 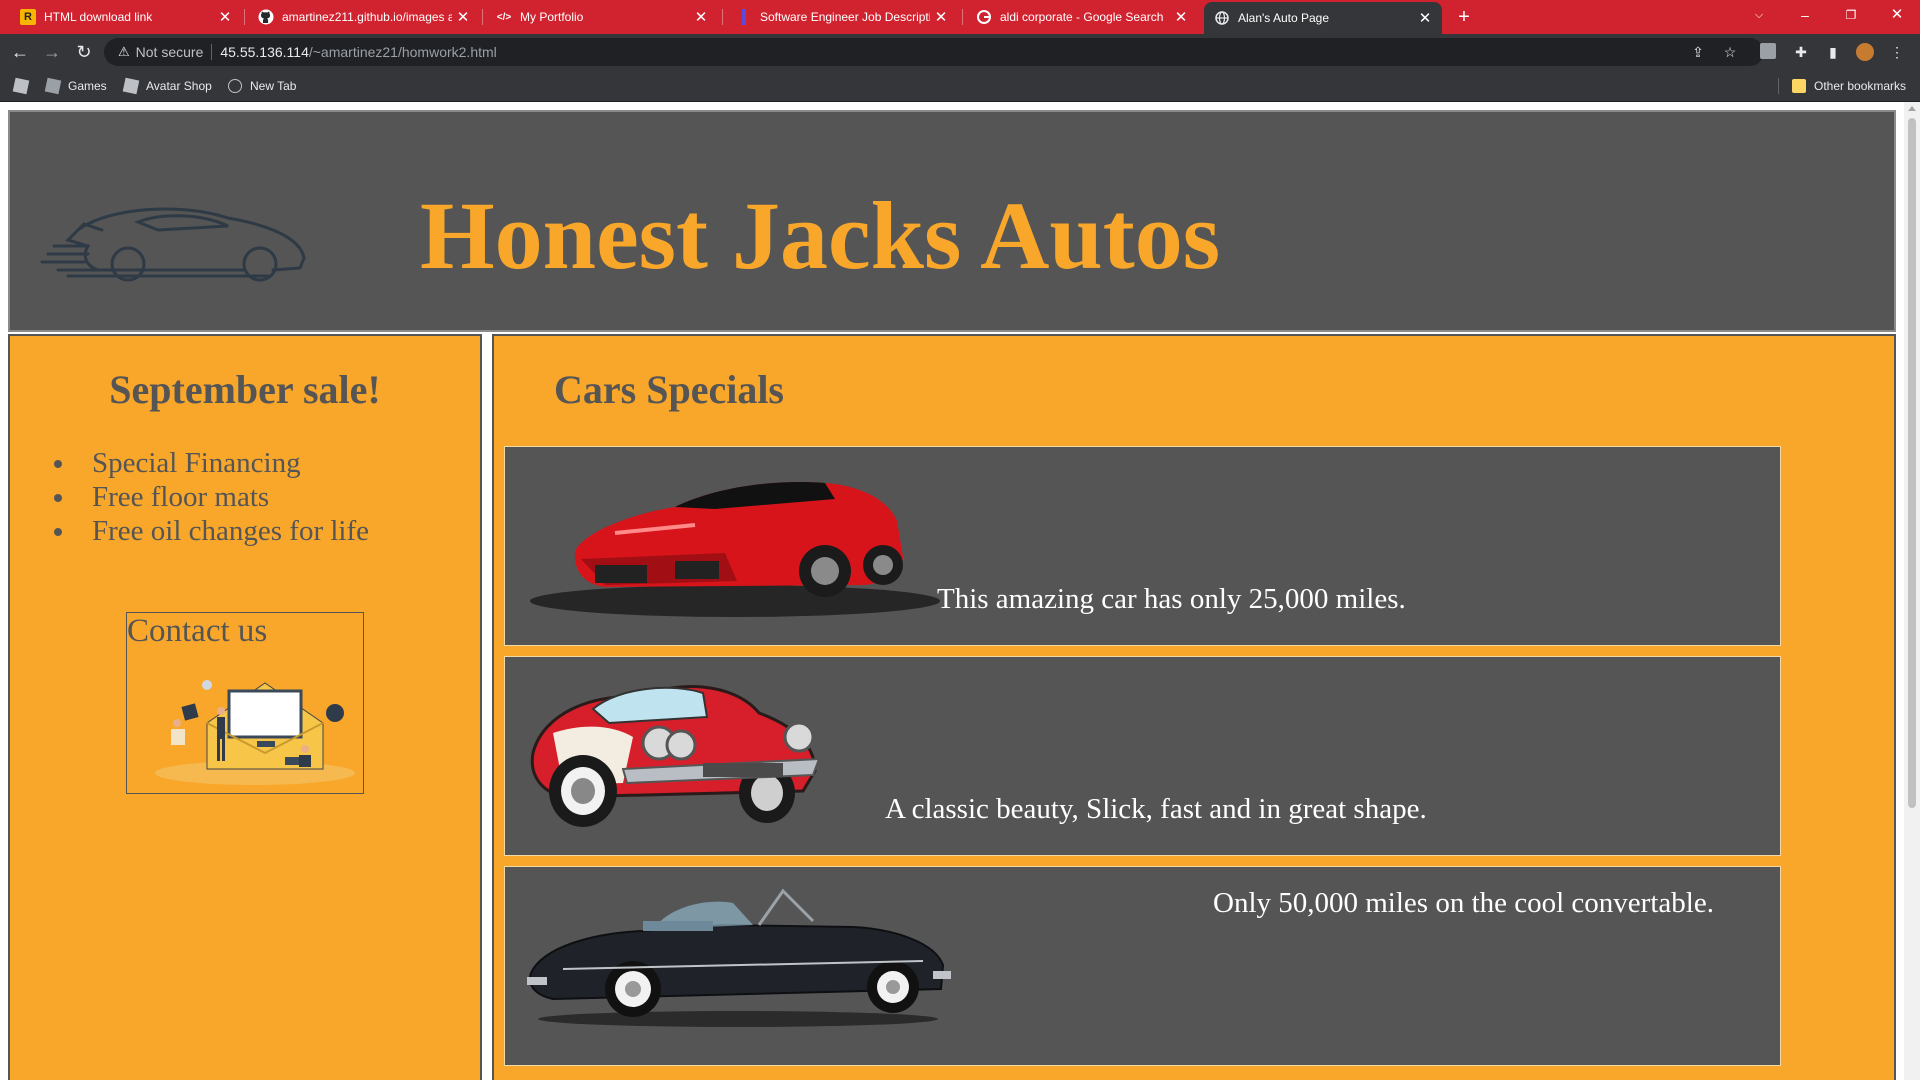 I want to click on bookmark-games: Games, so click(x=75, y=86).